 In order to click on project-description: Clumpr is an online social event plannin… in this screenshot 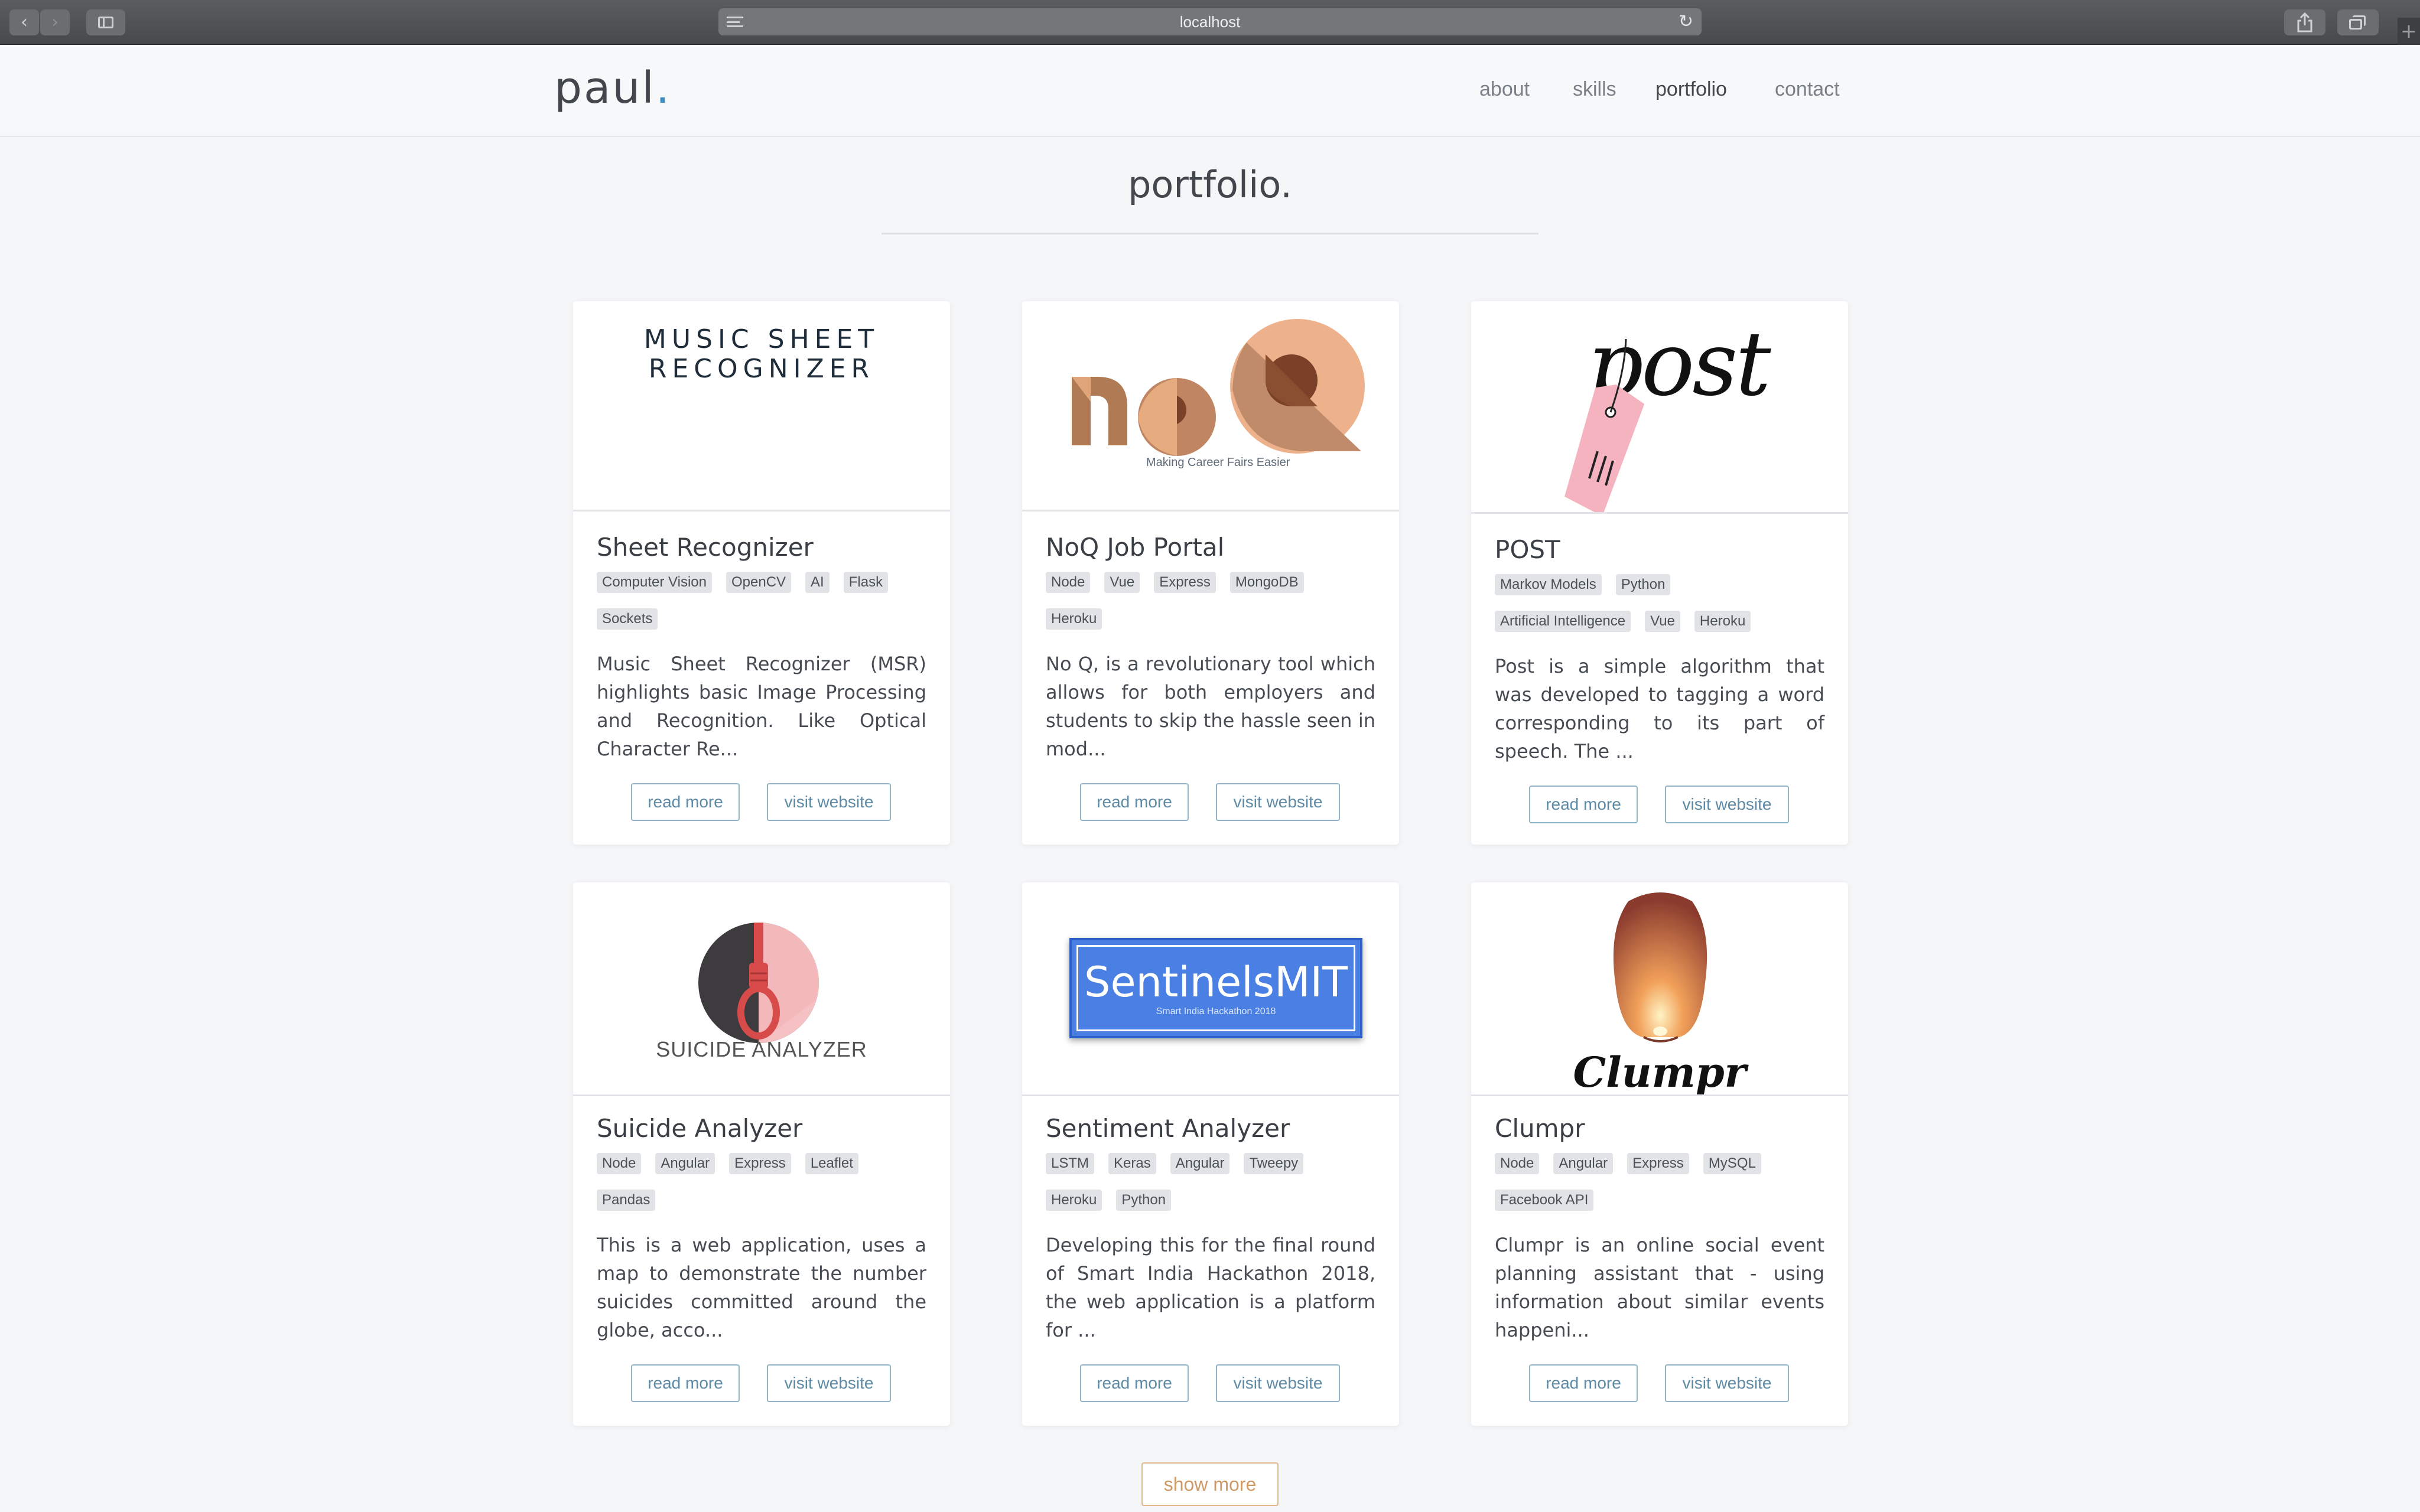, I will do `click(1659, 1287)`.